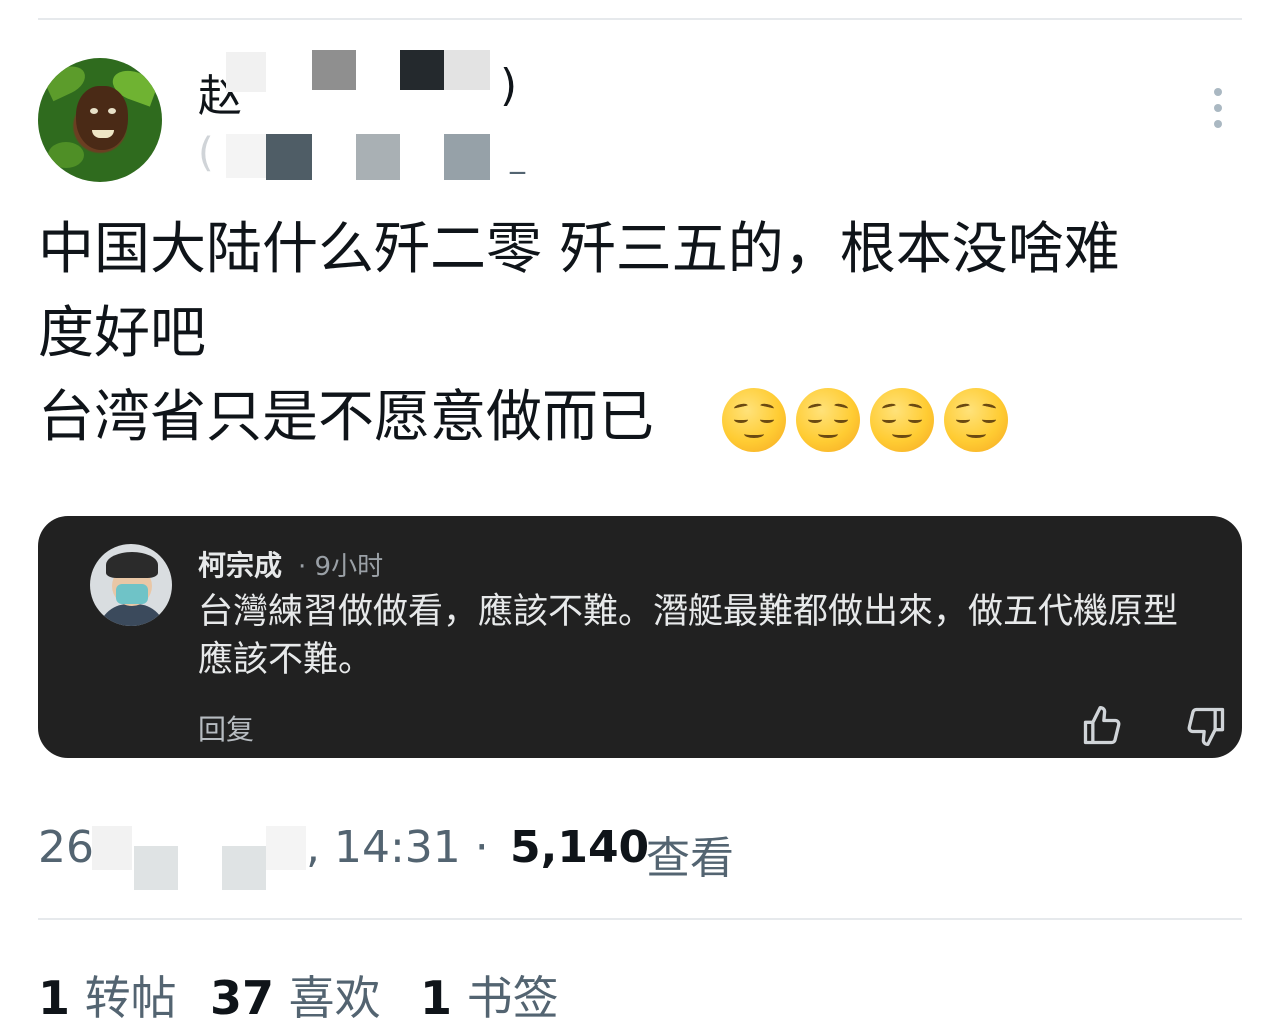 This screenshot has width=1280, height=1024. I want to click on likes-count: 37, so click(242, 997).